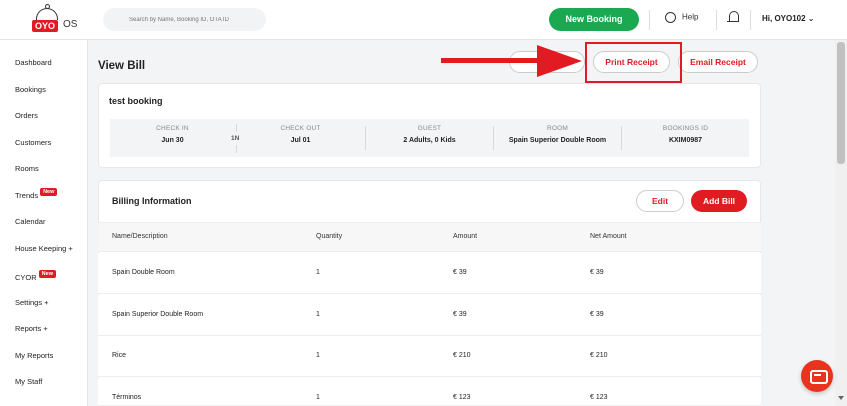  I want to click on help-button: Help, so click(681, 17).